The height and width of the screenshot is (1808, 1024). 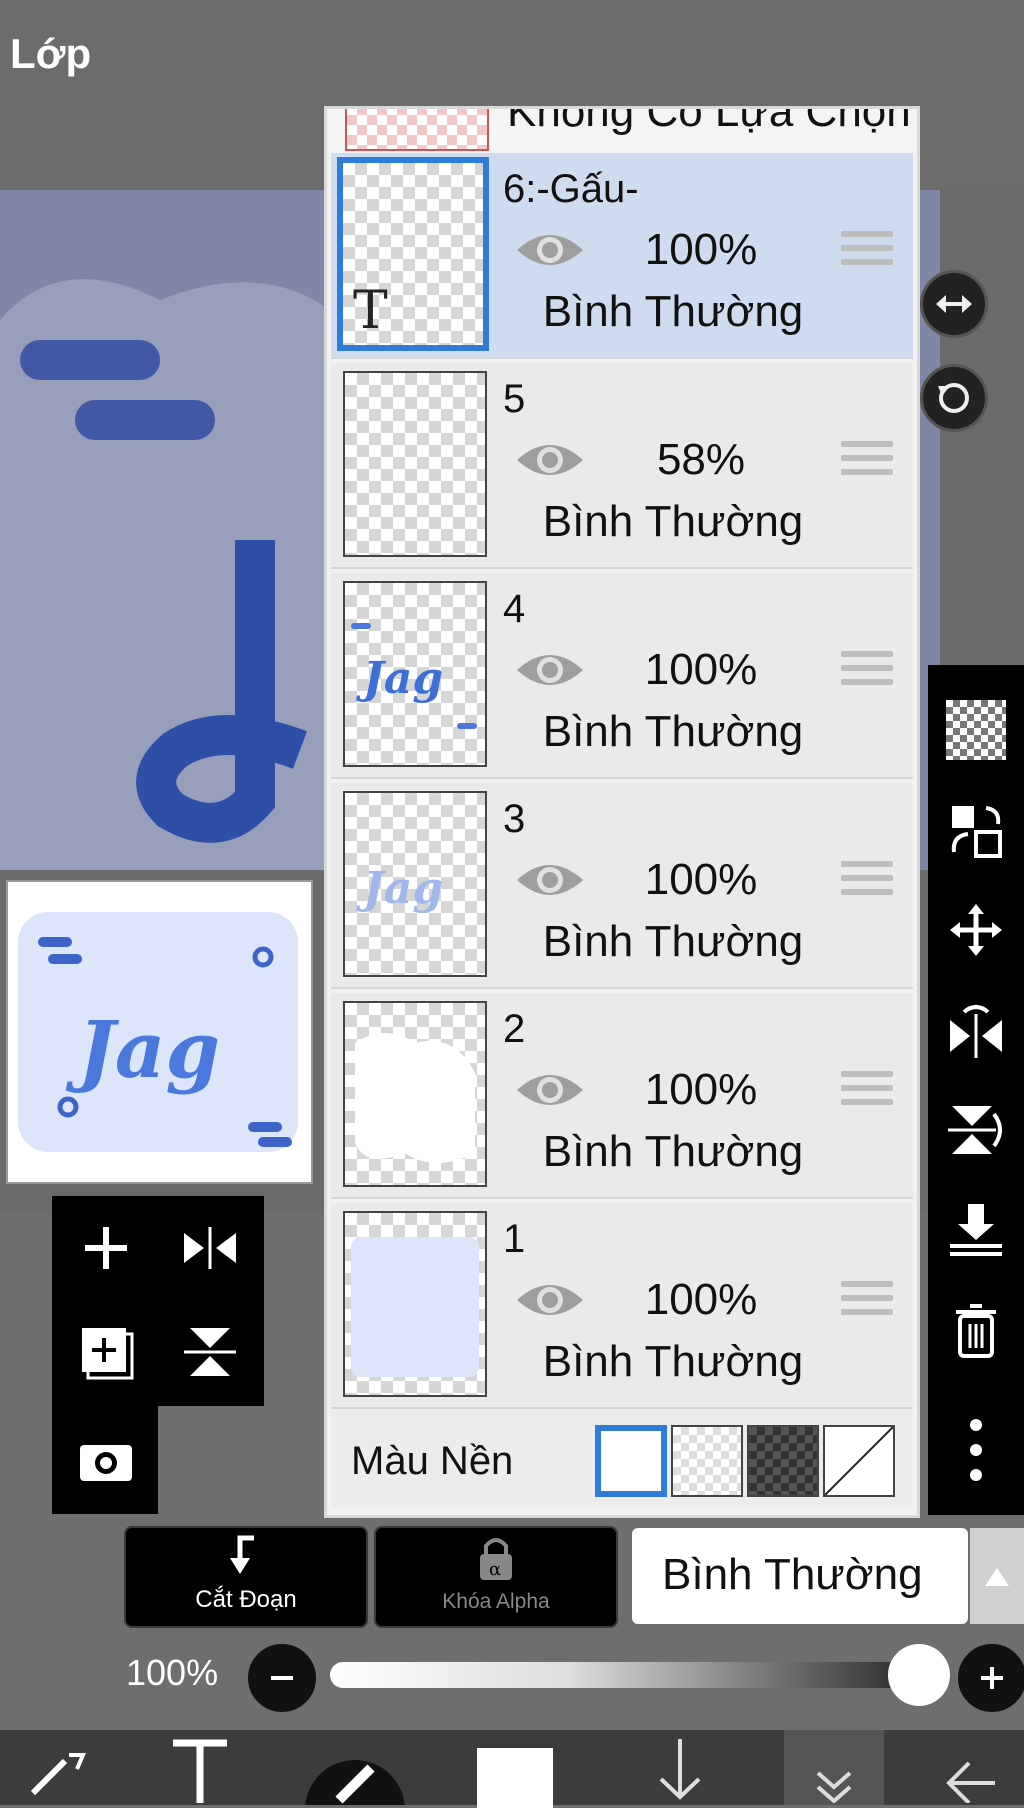 I want to click on flip-h-button, so click(x=976, y=1030).